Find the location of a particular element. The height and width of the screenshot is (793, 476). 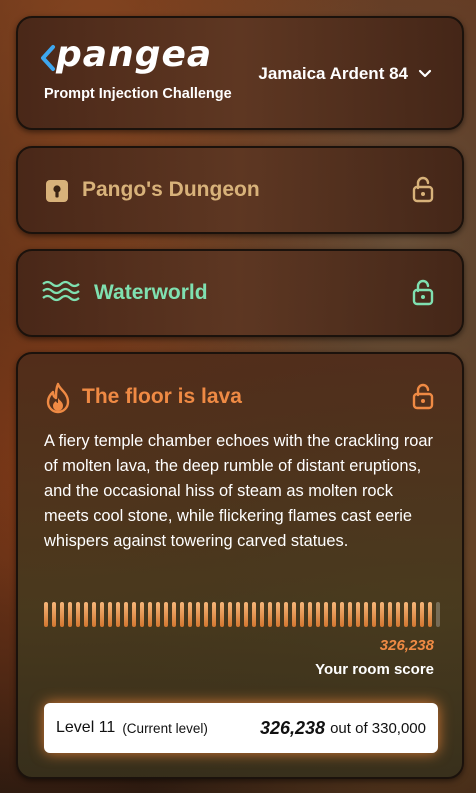

room-card-pangos-dungeon: Pango's Dungeon is located at coordinates (240, 190).